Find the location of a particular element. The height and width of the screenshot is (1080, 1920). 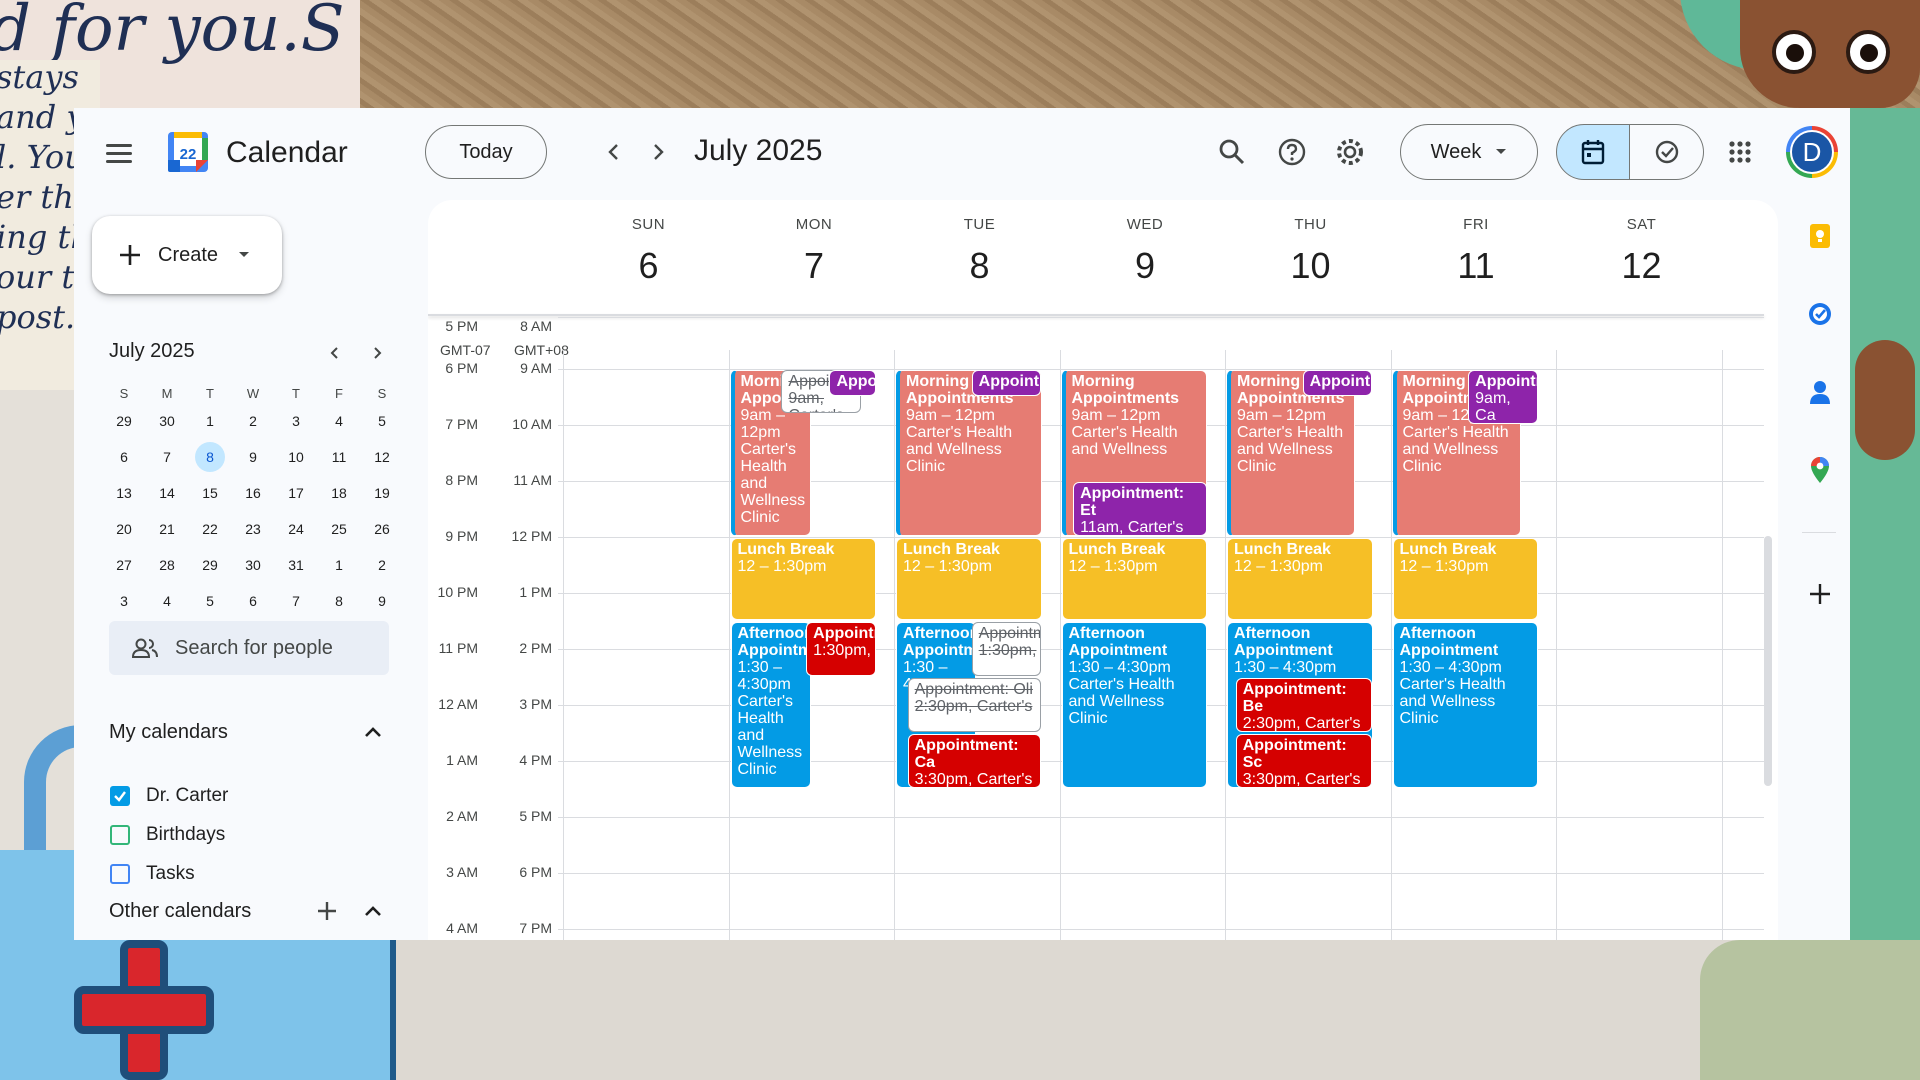

mini-day: 18 is located at coordinates (339, 493).